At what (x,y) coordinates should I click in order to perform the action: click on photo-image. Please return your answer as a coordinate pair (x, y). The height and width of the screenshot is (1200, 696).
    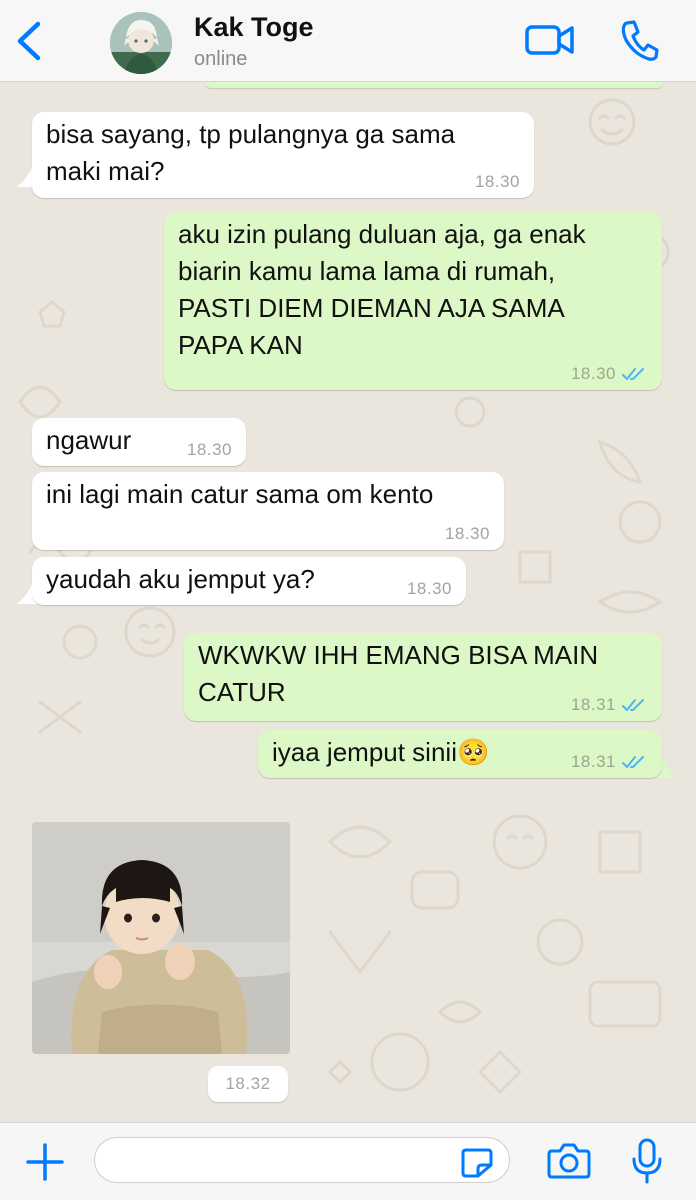
    Looking at the image, I should click on (161, 938).